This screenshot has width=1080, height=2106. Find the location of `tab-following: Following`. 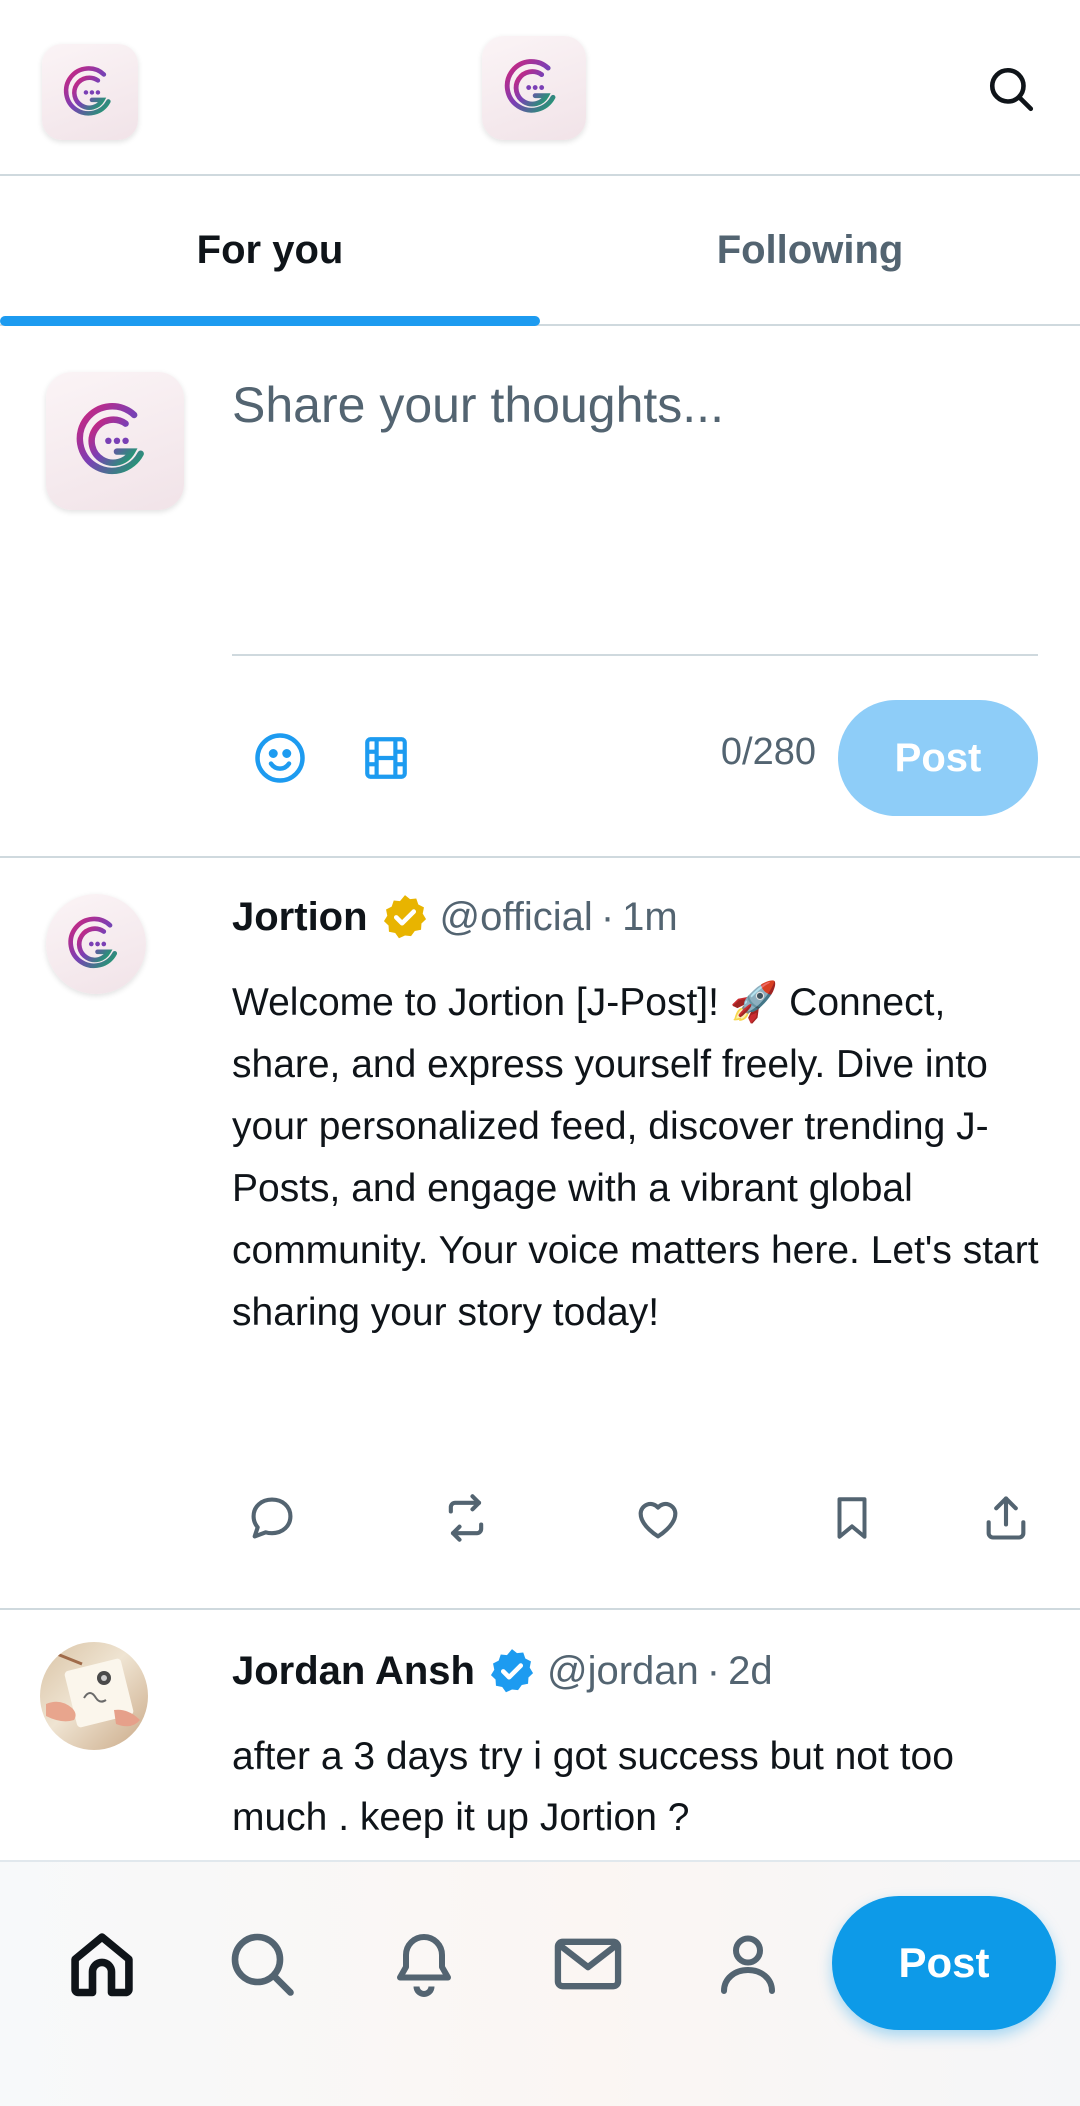

tab-following: Following is located at coordinates (810, 250).